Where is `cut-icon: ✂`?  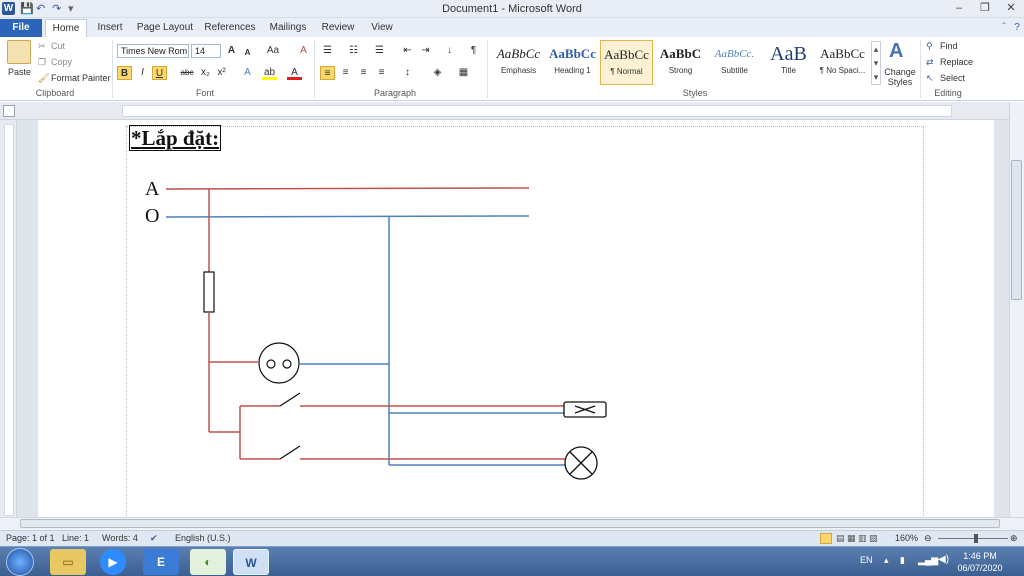 cut-icon: ✂ is located at coordinates (42, 46).